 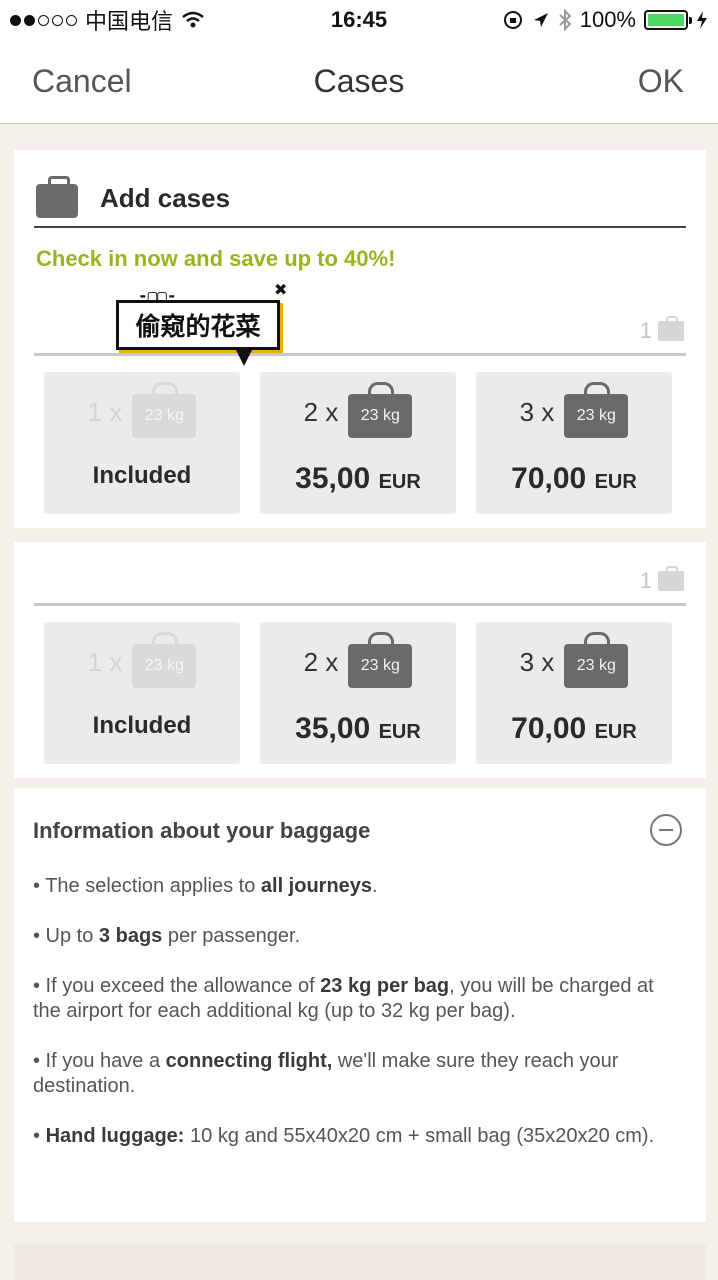 I want to click on watermark-sticker: 偷窥的花菜, so click(x=198, y=325).